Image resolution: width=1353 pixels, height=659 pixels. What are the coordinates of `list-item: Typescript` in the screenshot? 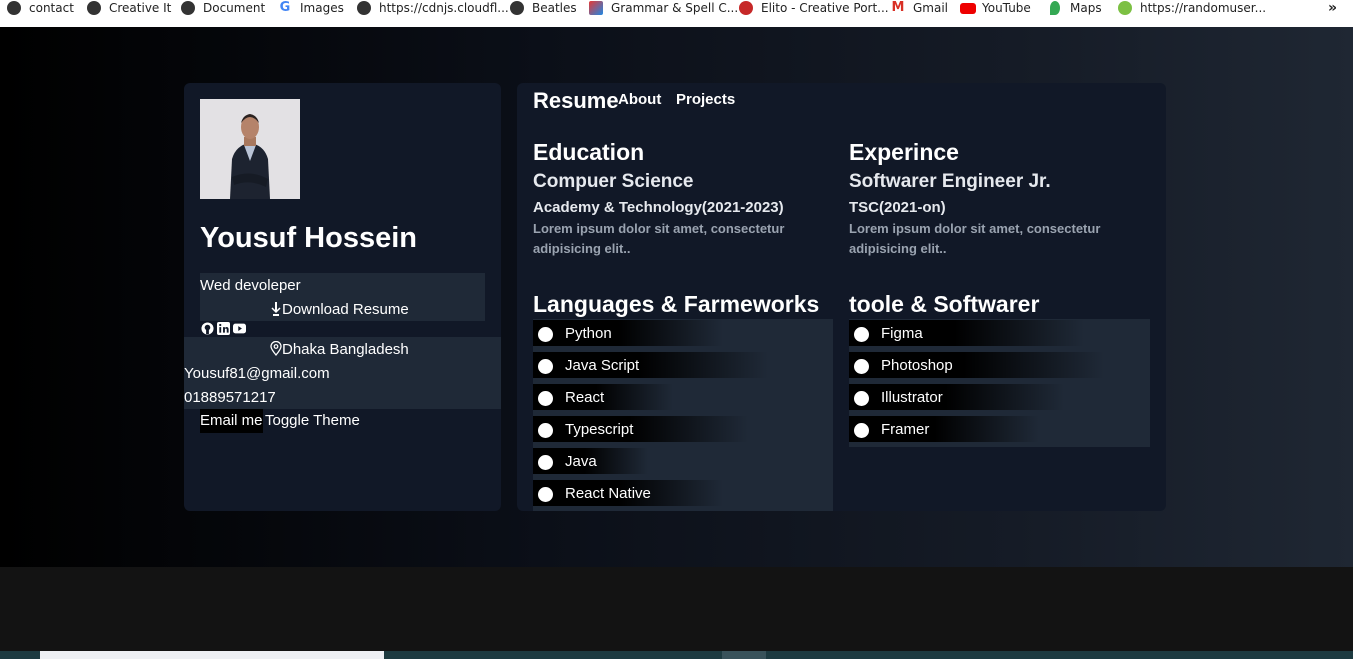 It's located at (683, 428).